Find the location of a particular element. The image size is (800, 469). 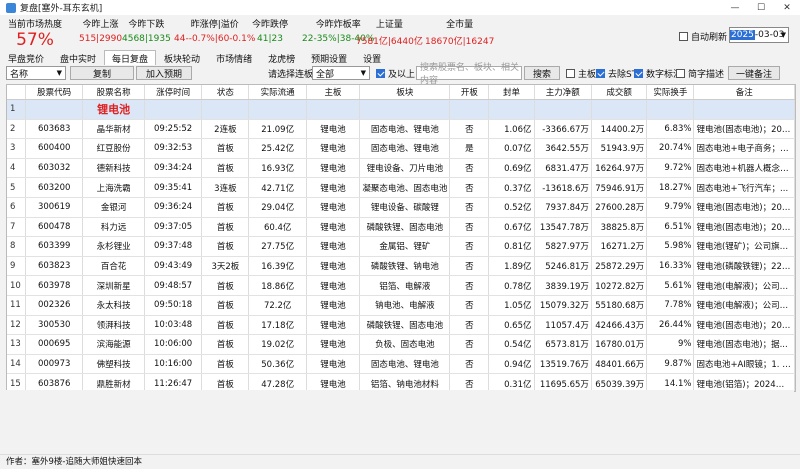

search-input: 搜索股票名、板块、相关内容 is located at coordinates (469, 74).